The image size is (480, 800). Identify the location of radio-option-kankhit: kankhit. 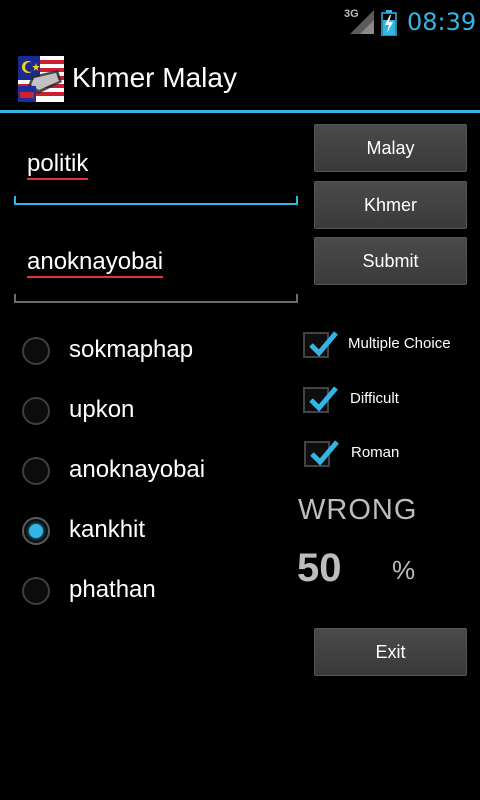
(157, 532).